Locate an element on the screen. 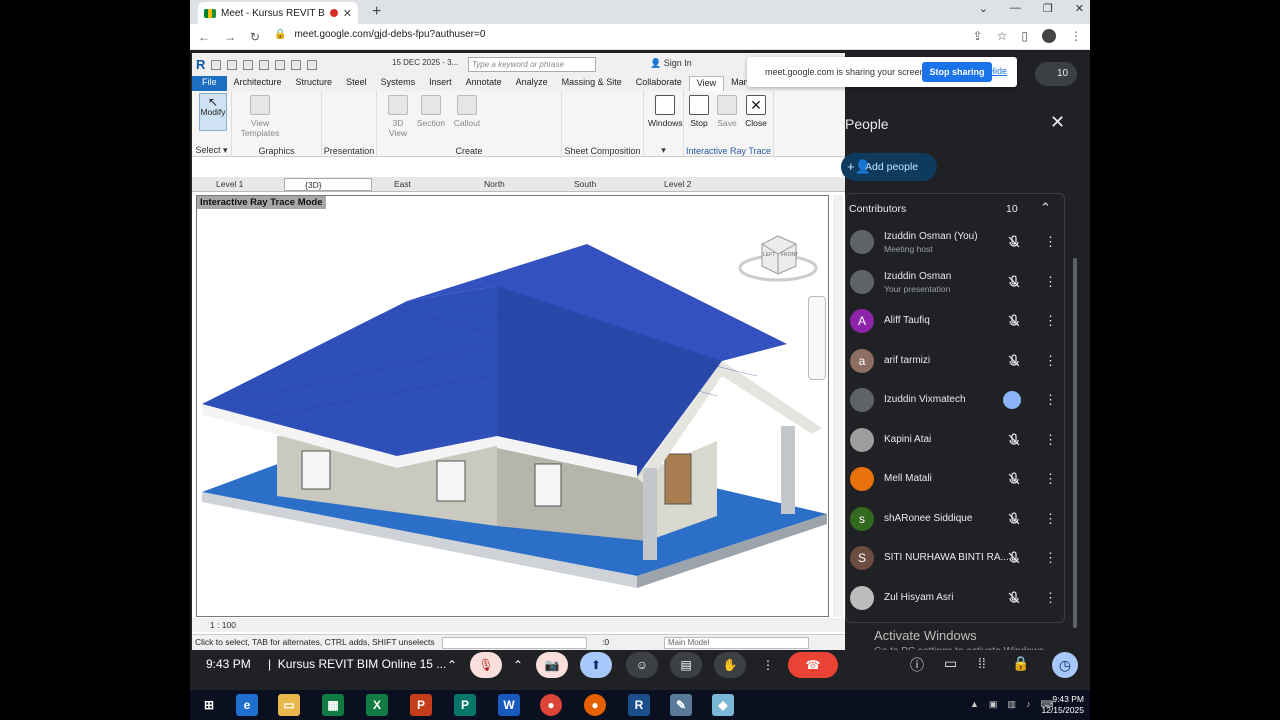 This screenshot has height=720, width=1280. leave-call-button: ☎ is located at coordinates (813, 665).